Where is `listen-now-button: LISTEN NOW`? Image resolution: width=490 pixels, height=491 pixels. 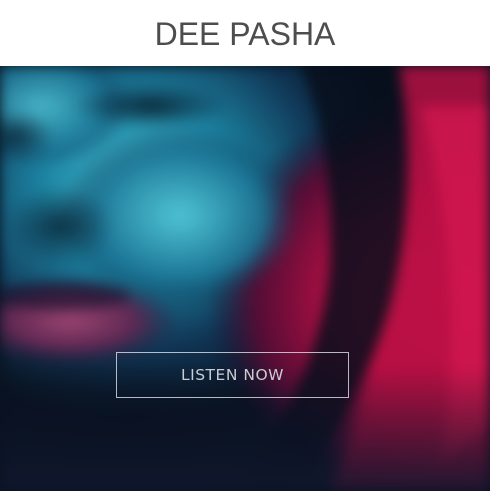 listen-now-button: LISTEN NOW is located at coordinates (232, 375).